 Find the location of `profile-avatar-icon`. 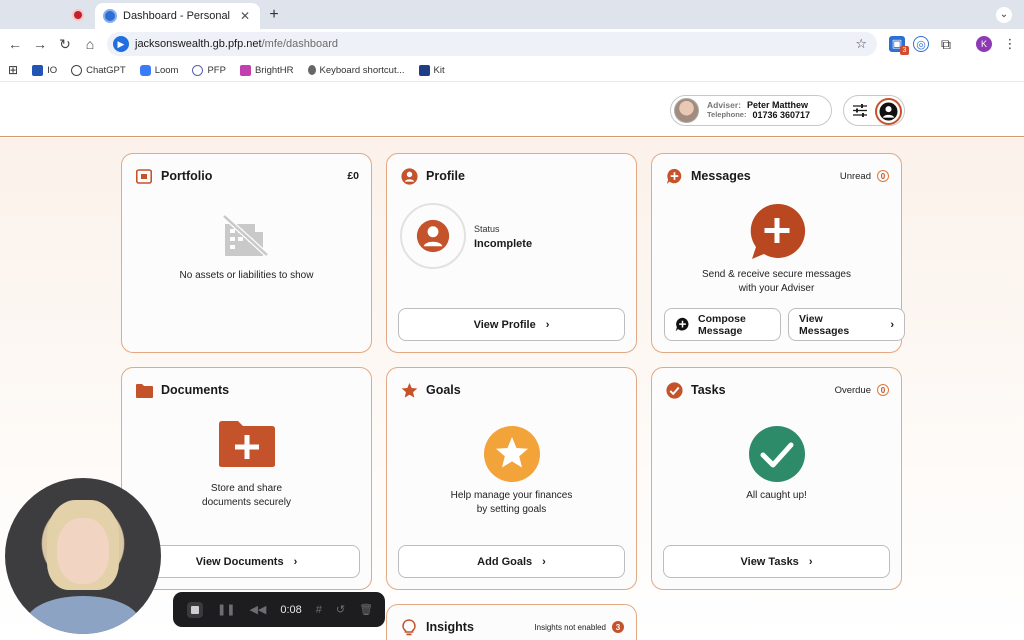

profile-avatar-icon is located at coordinates (433, 236).